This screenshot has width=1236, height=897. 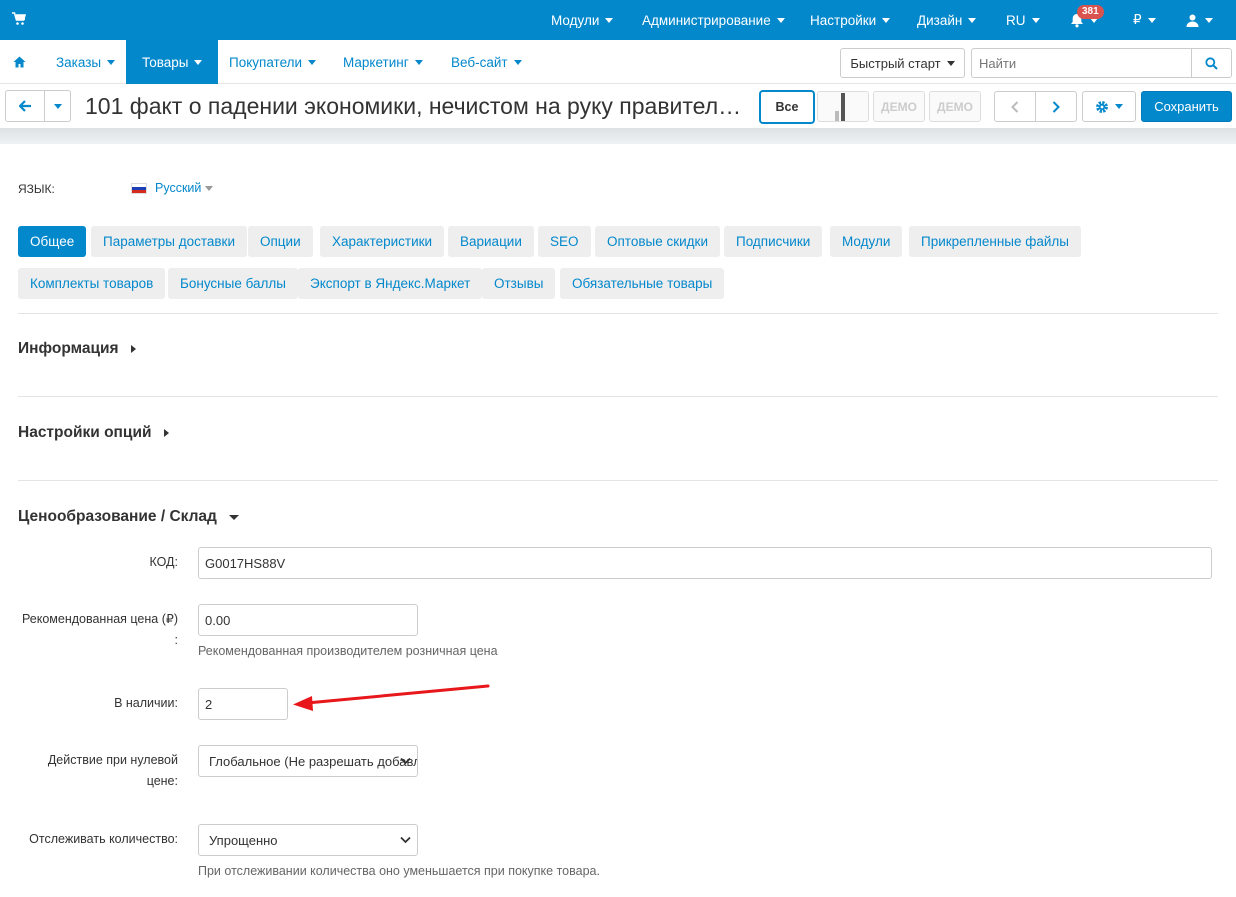 What do you see at coordinates (1192, 20) in the screenshot?
I see `user-icon` at bounding box center [1192, 20].